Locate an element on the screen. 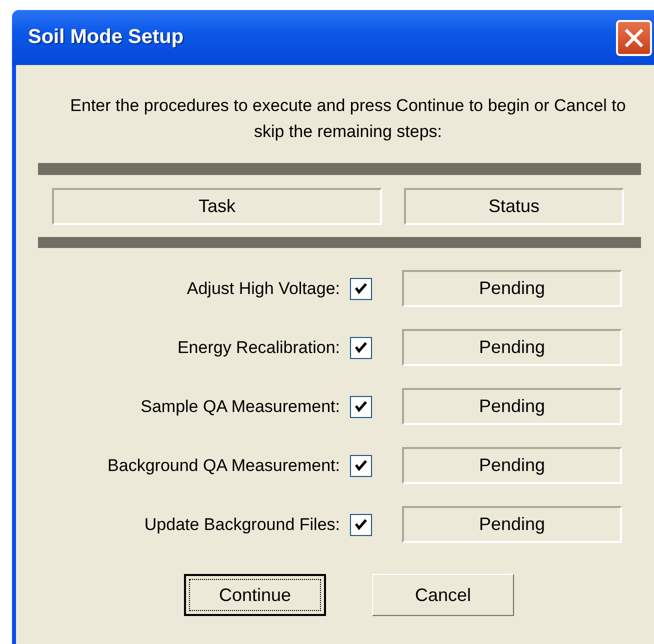 The height and width of the screenshot is (644, 654). column-header: Status is located at coordinates (514, 206).